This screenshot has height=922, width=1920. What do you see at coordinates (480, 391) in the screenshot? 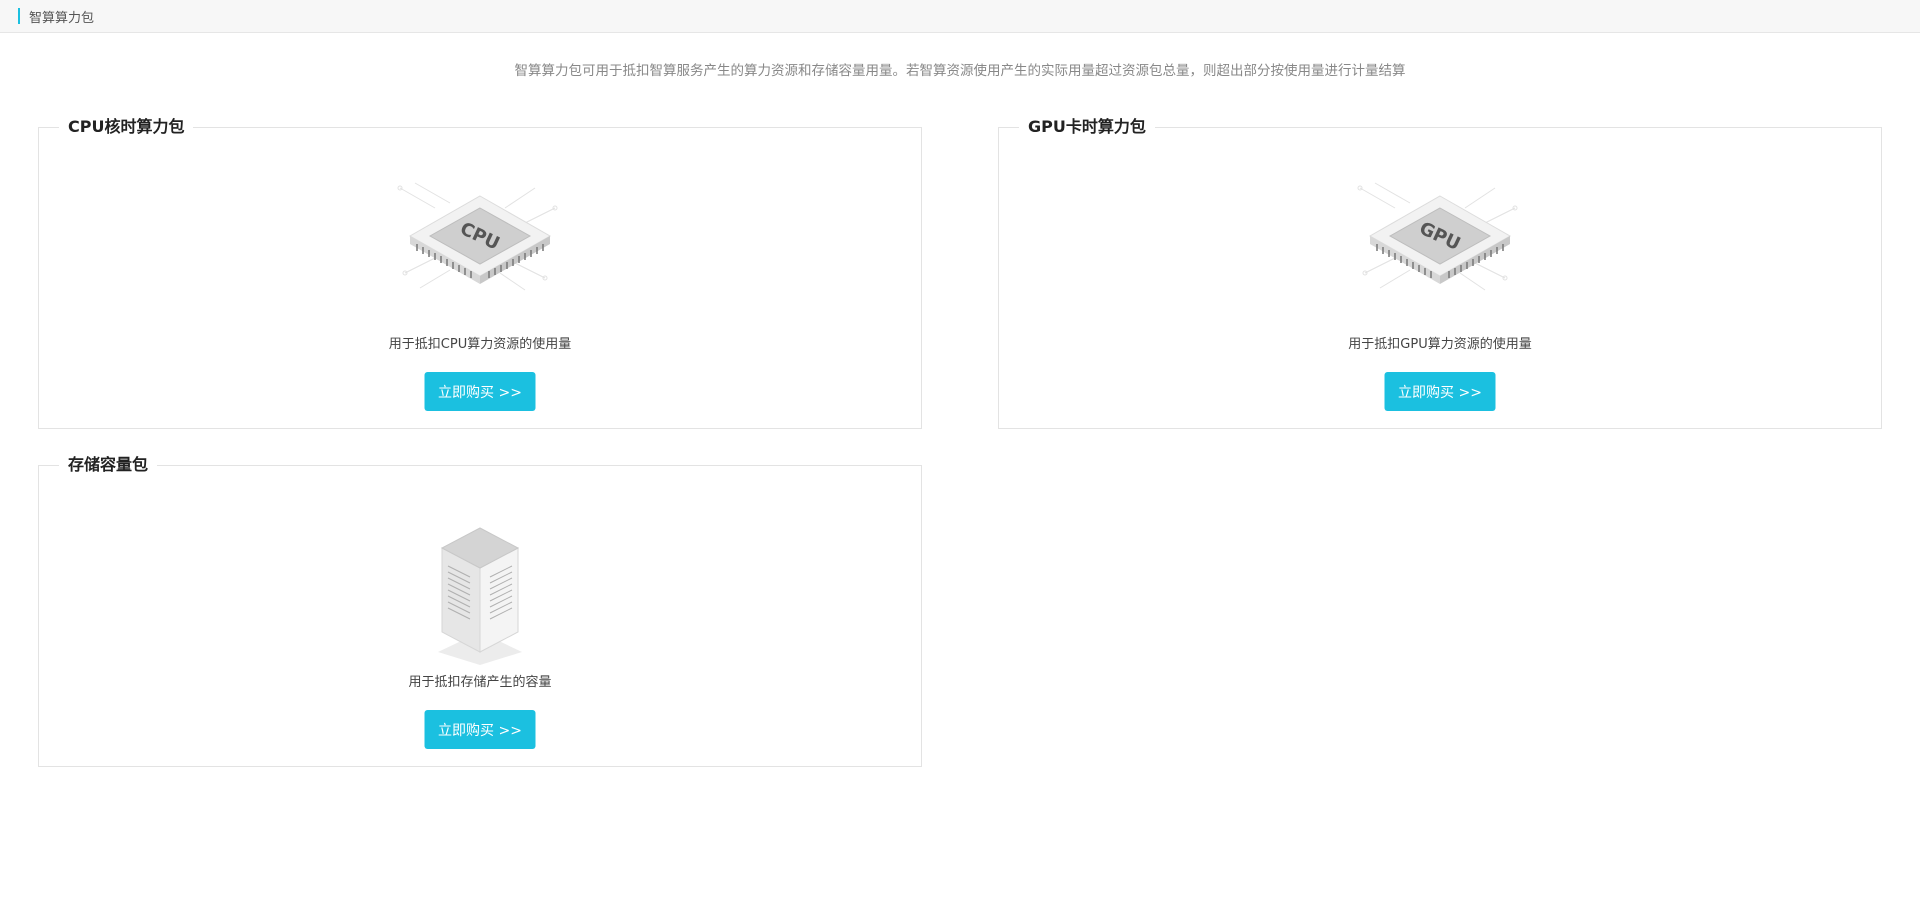
I see `cpu-buy-button: 立即购买 >>` at bounding box center [480, 391].